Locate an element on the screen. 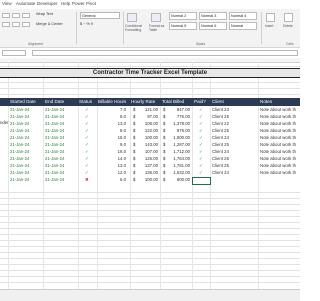 The width and height of the screenshot is (320, 301). cell-total-billed: 776.00 is located at coordinates (183, 116).